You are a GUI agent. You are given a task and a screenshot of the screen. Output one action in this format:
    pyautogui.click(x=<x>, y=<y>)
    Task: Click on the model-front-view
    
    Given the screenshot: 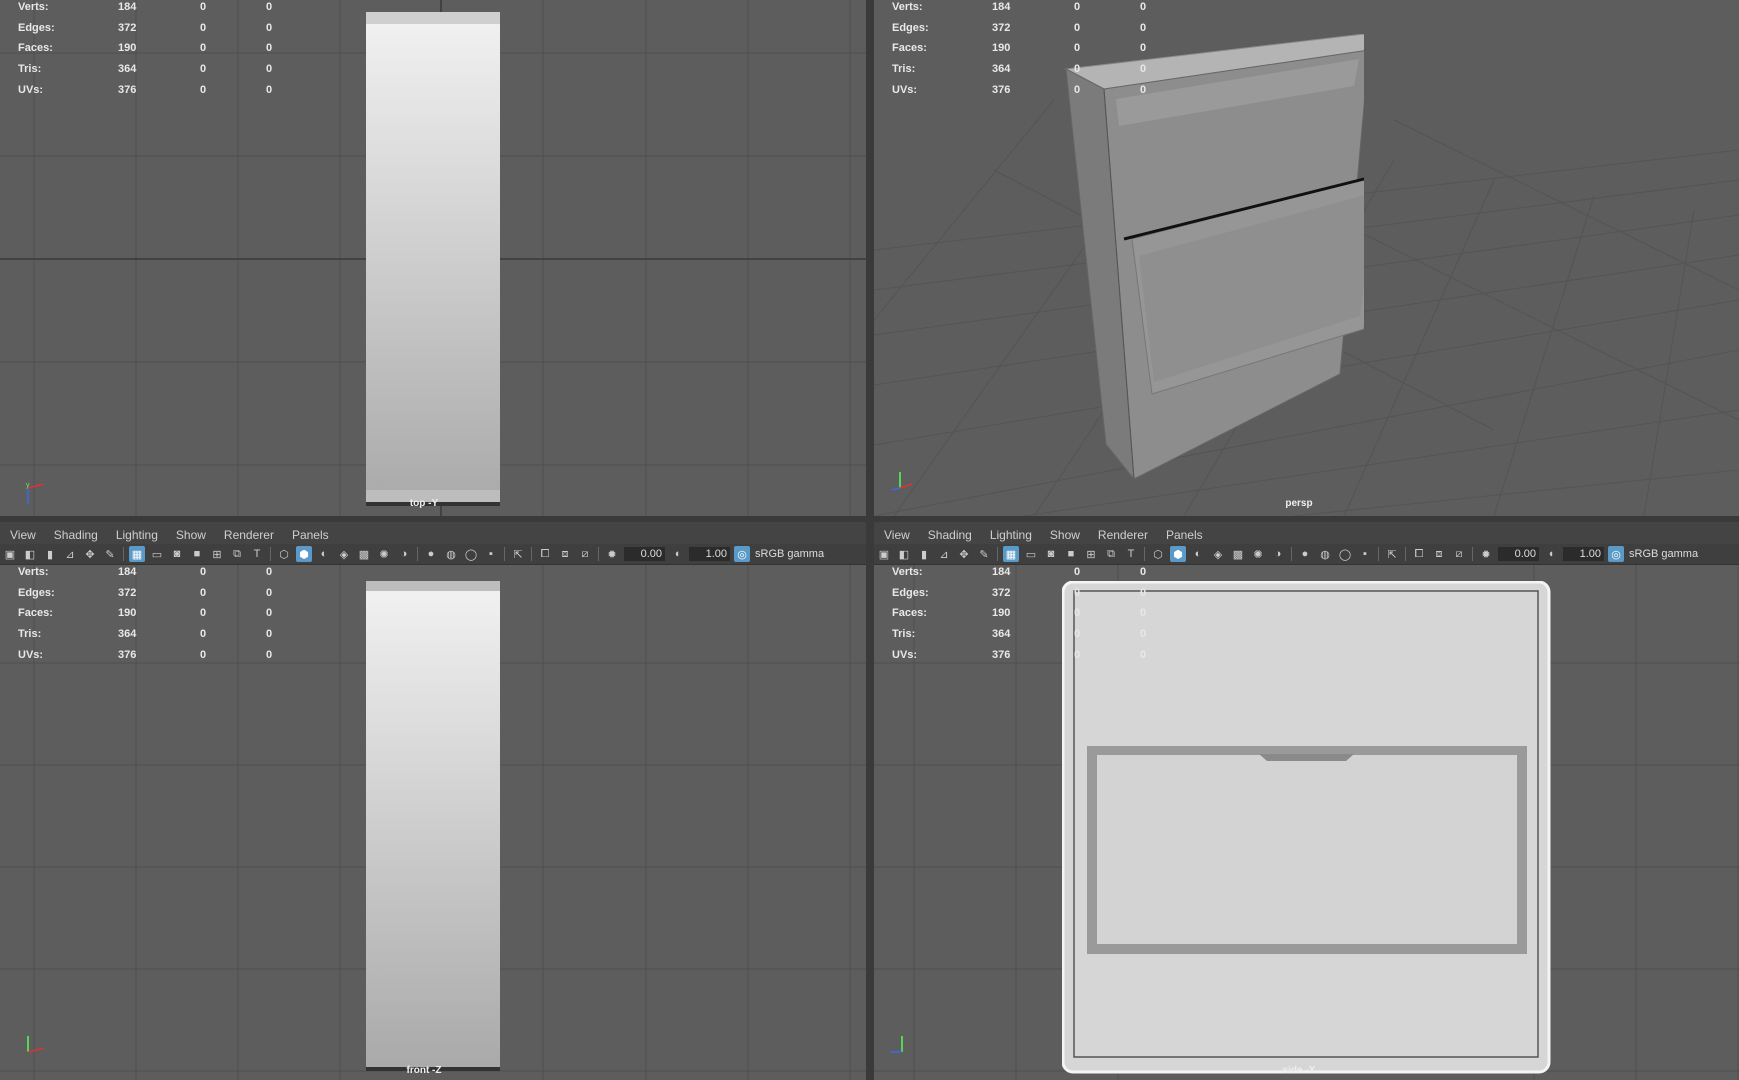 What is the action you would take?
    pyautogui.click(x=433, y=826)
    